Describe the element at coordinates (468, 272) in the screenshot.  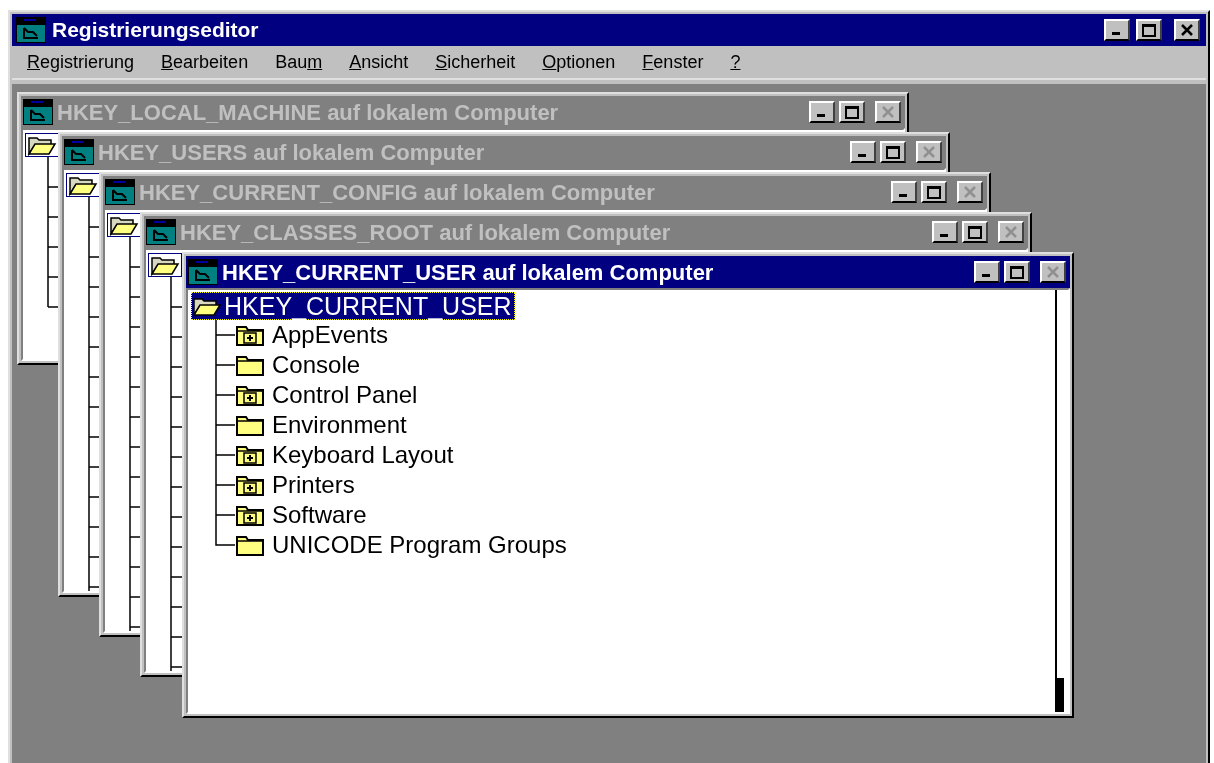
I see `window-title: HKEY_CURRENT_USER auf lokalem Computer` at that location.